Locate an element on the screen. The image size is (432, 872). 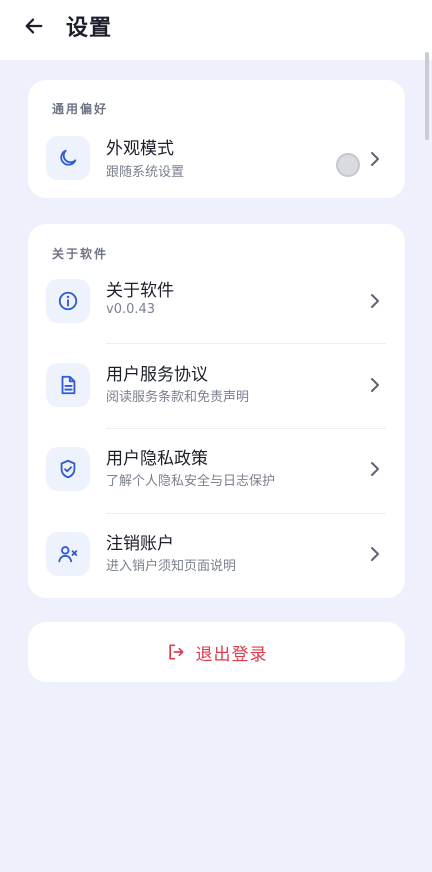
scrollbar is located at coordinates (427, 96).